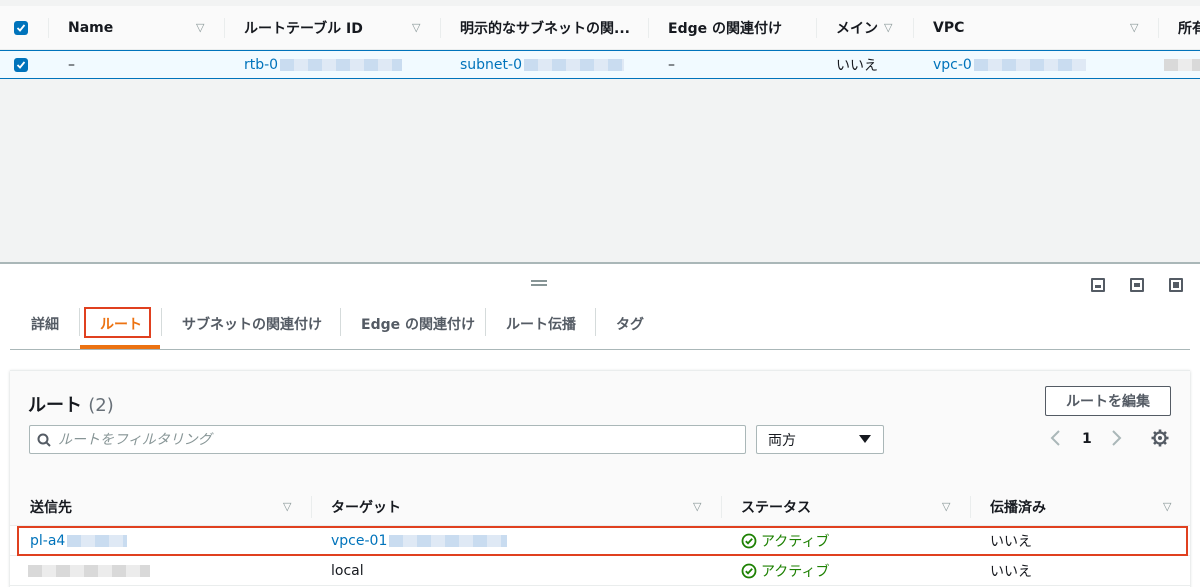 This screenshot has height=587, width=1200. I want to click on tab-edge-associations: Edge の関連付け, so click(418, 324).